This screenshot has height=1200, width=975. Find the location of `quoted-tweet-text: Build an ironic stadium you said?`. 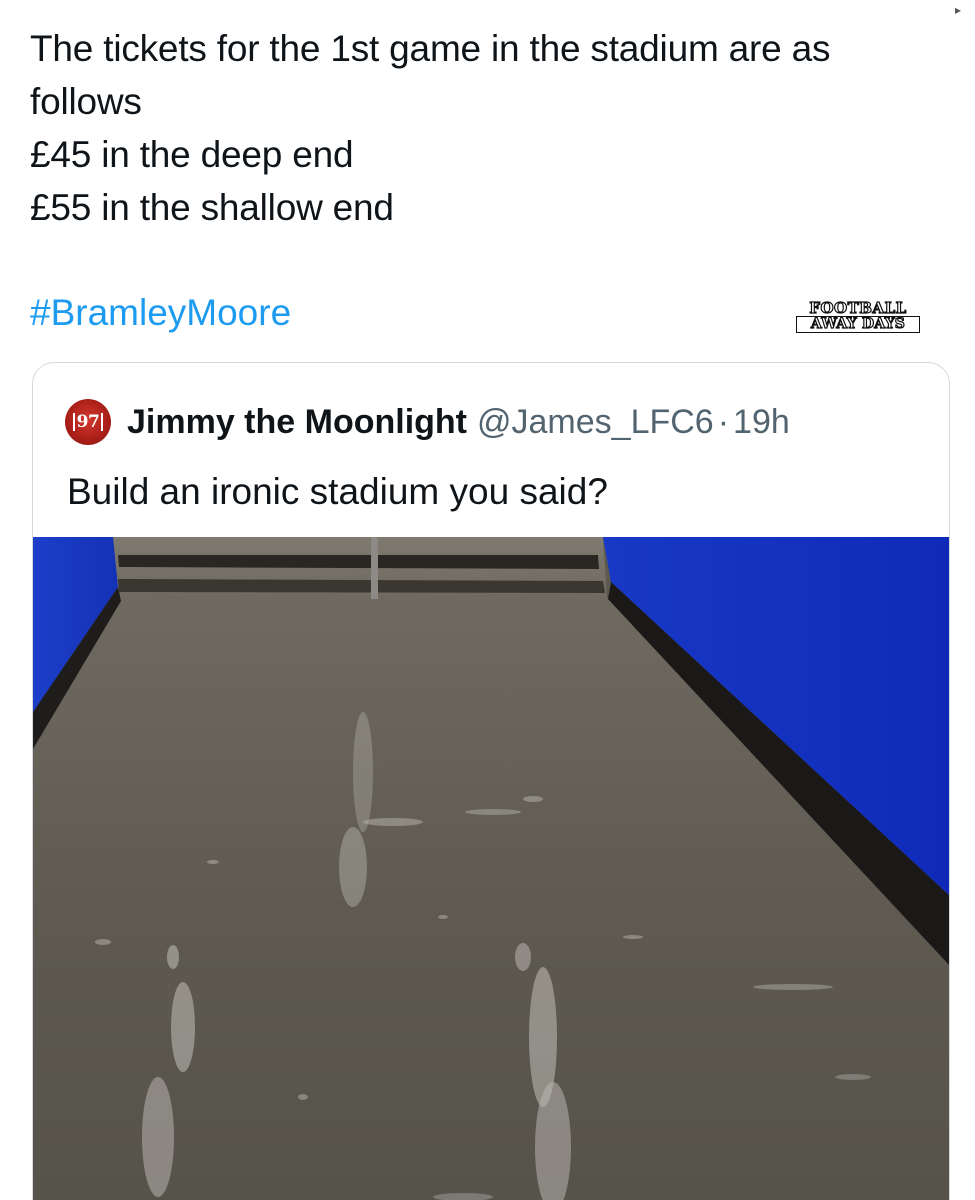

quoted-tweet-text: Build an ironic stadium you said? is located at coordinates (337, 491).